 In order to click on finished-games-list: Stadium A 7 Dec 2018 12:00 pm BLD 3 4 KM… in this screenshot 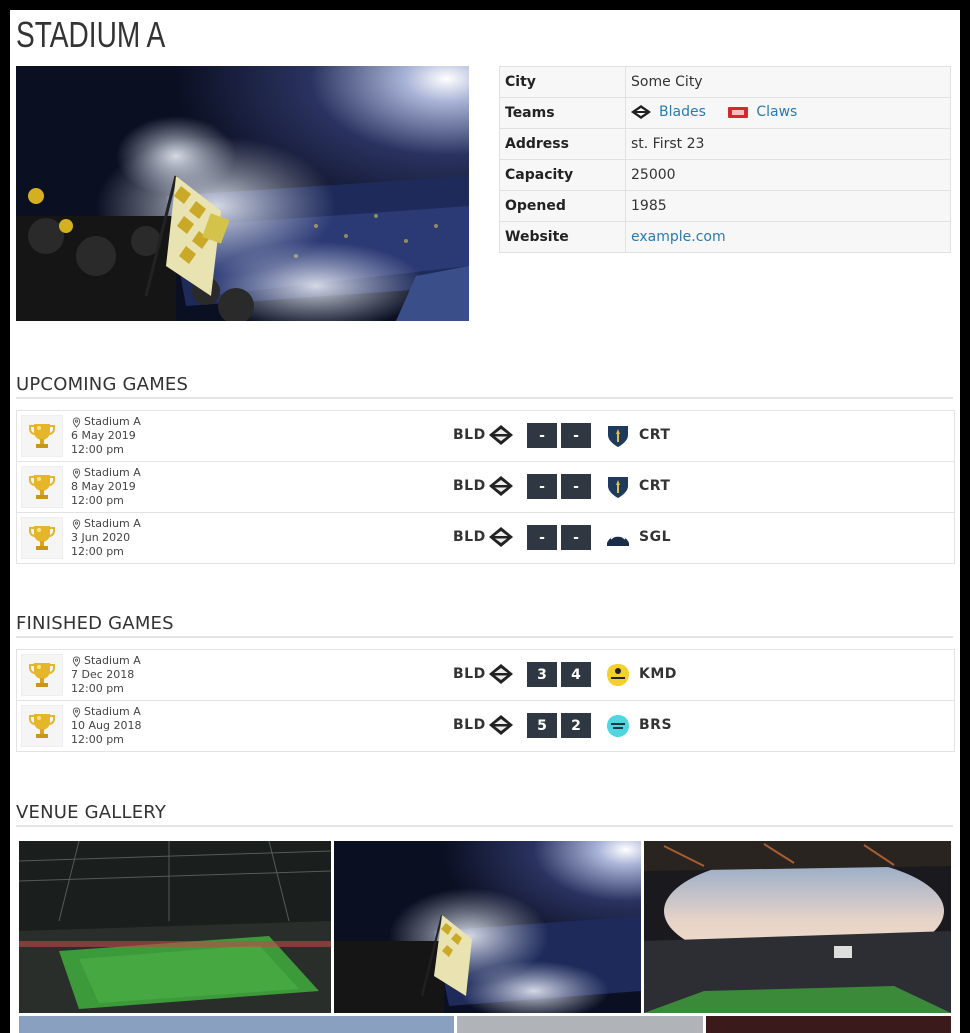, I will do `click(485, 700)`.